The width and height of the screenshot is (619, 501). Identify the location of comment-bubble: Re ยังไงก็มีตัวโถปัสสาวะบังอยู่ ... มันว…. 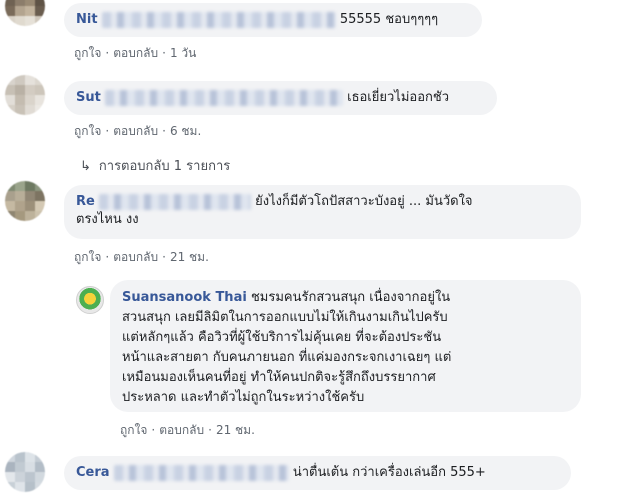
(322, 212).